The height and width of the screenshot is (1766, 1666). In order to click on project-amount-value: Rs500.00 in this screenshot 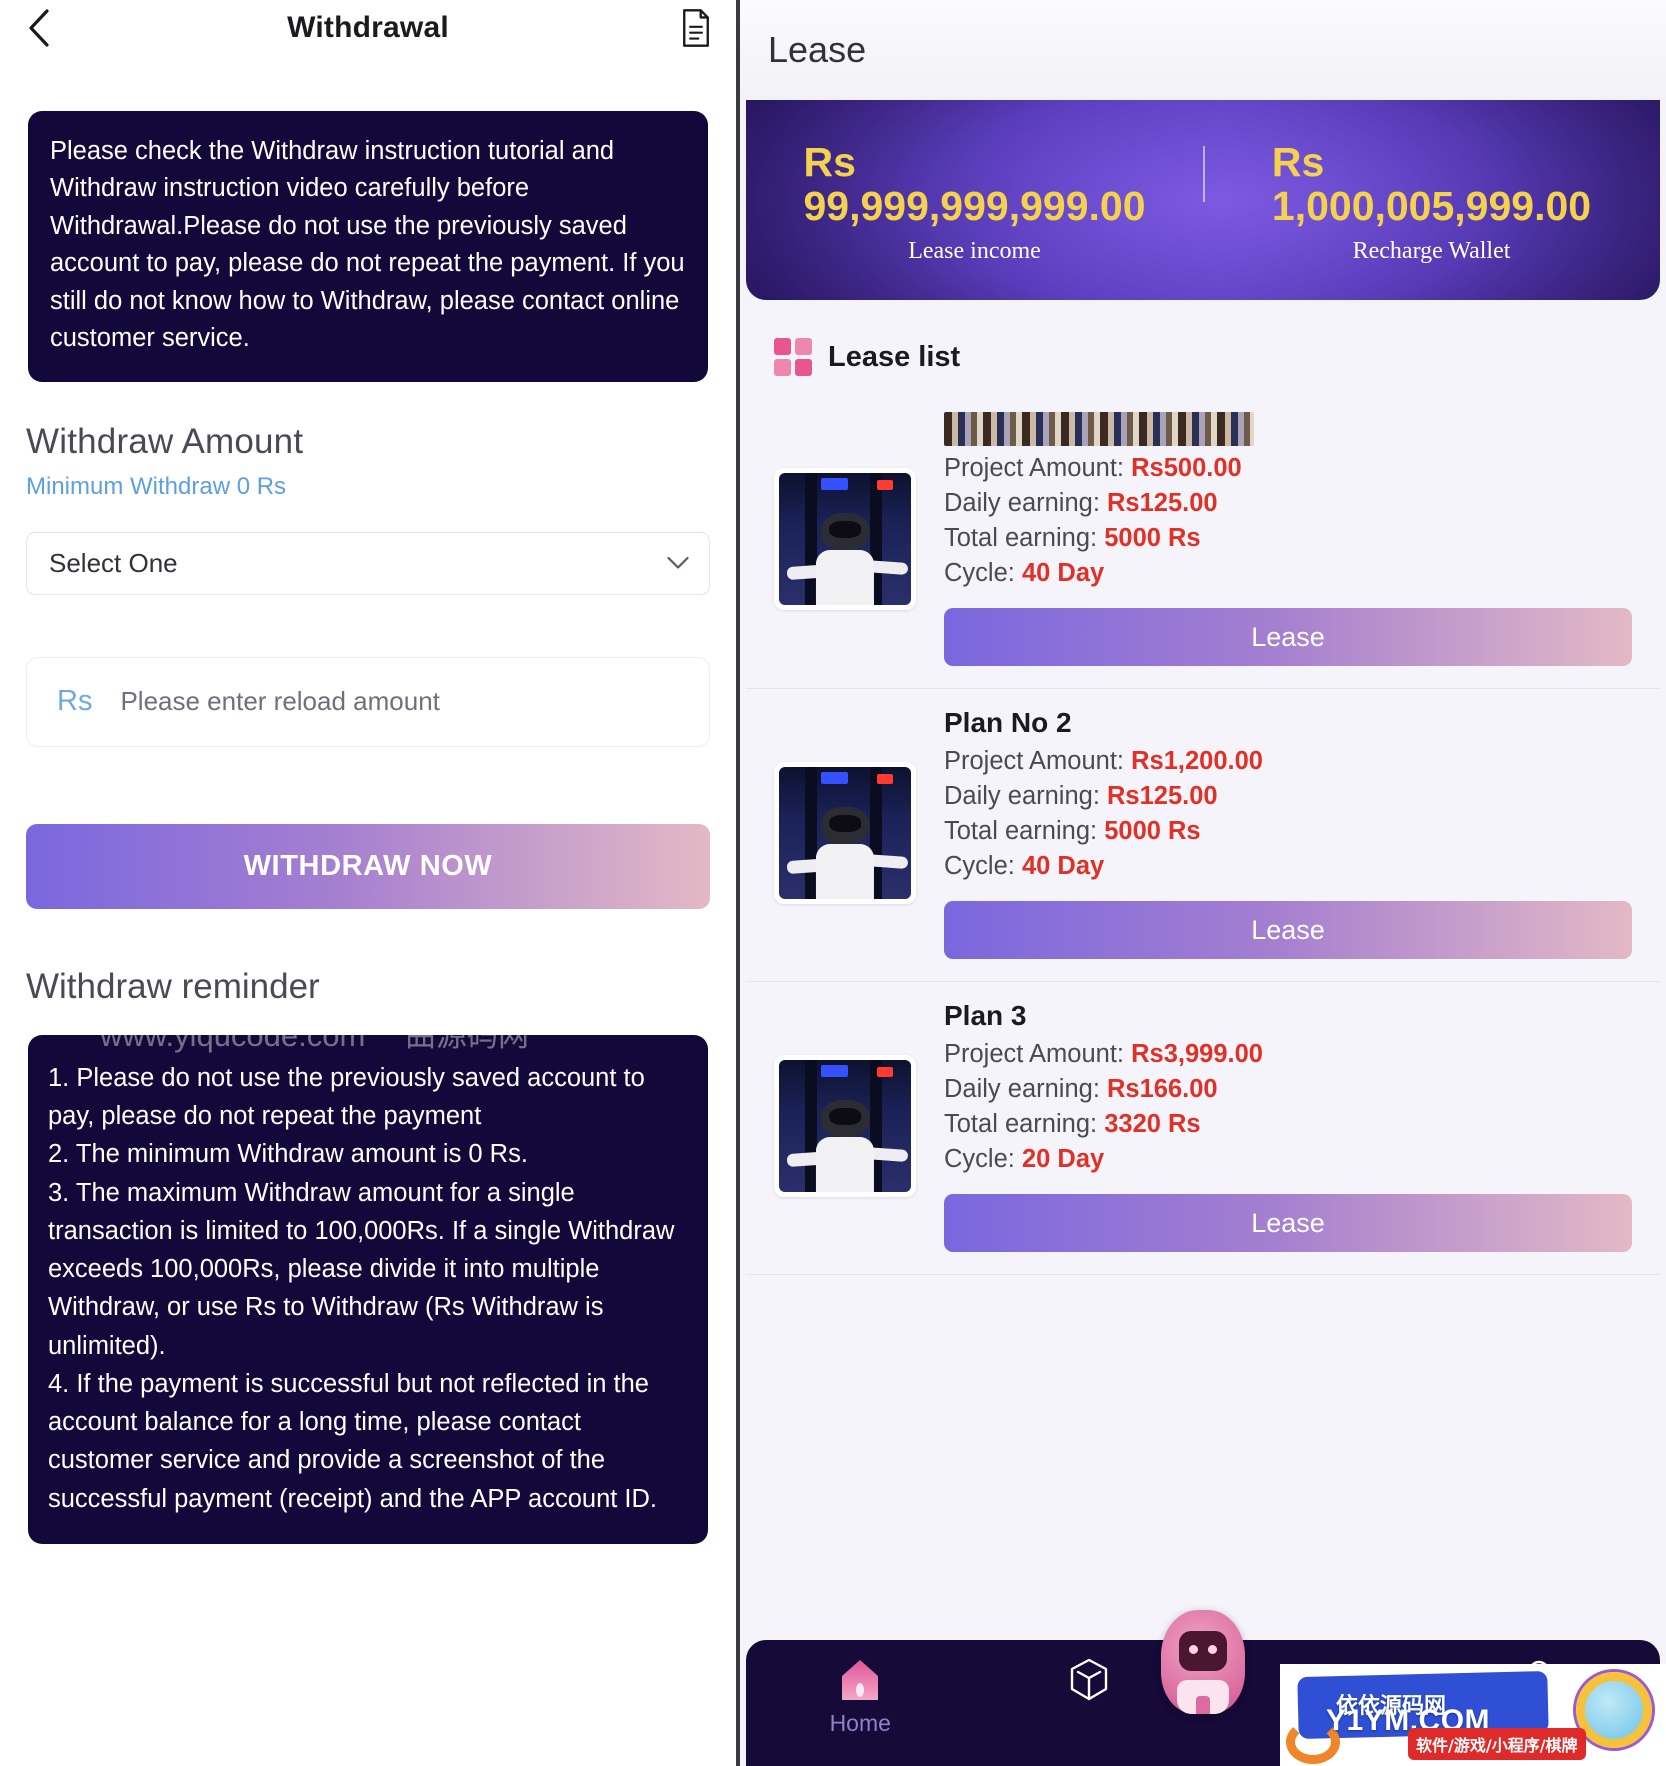, I will do `click(1186, 468)`.